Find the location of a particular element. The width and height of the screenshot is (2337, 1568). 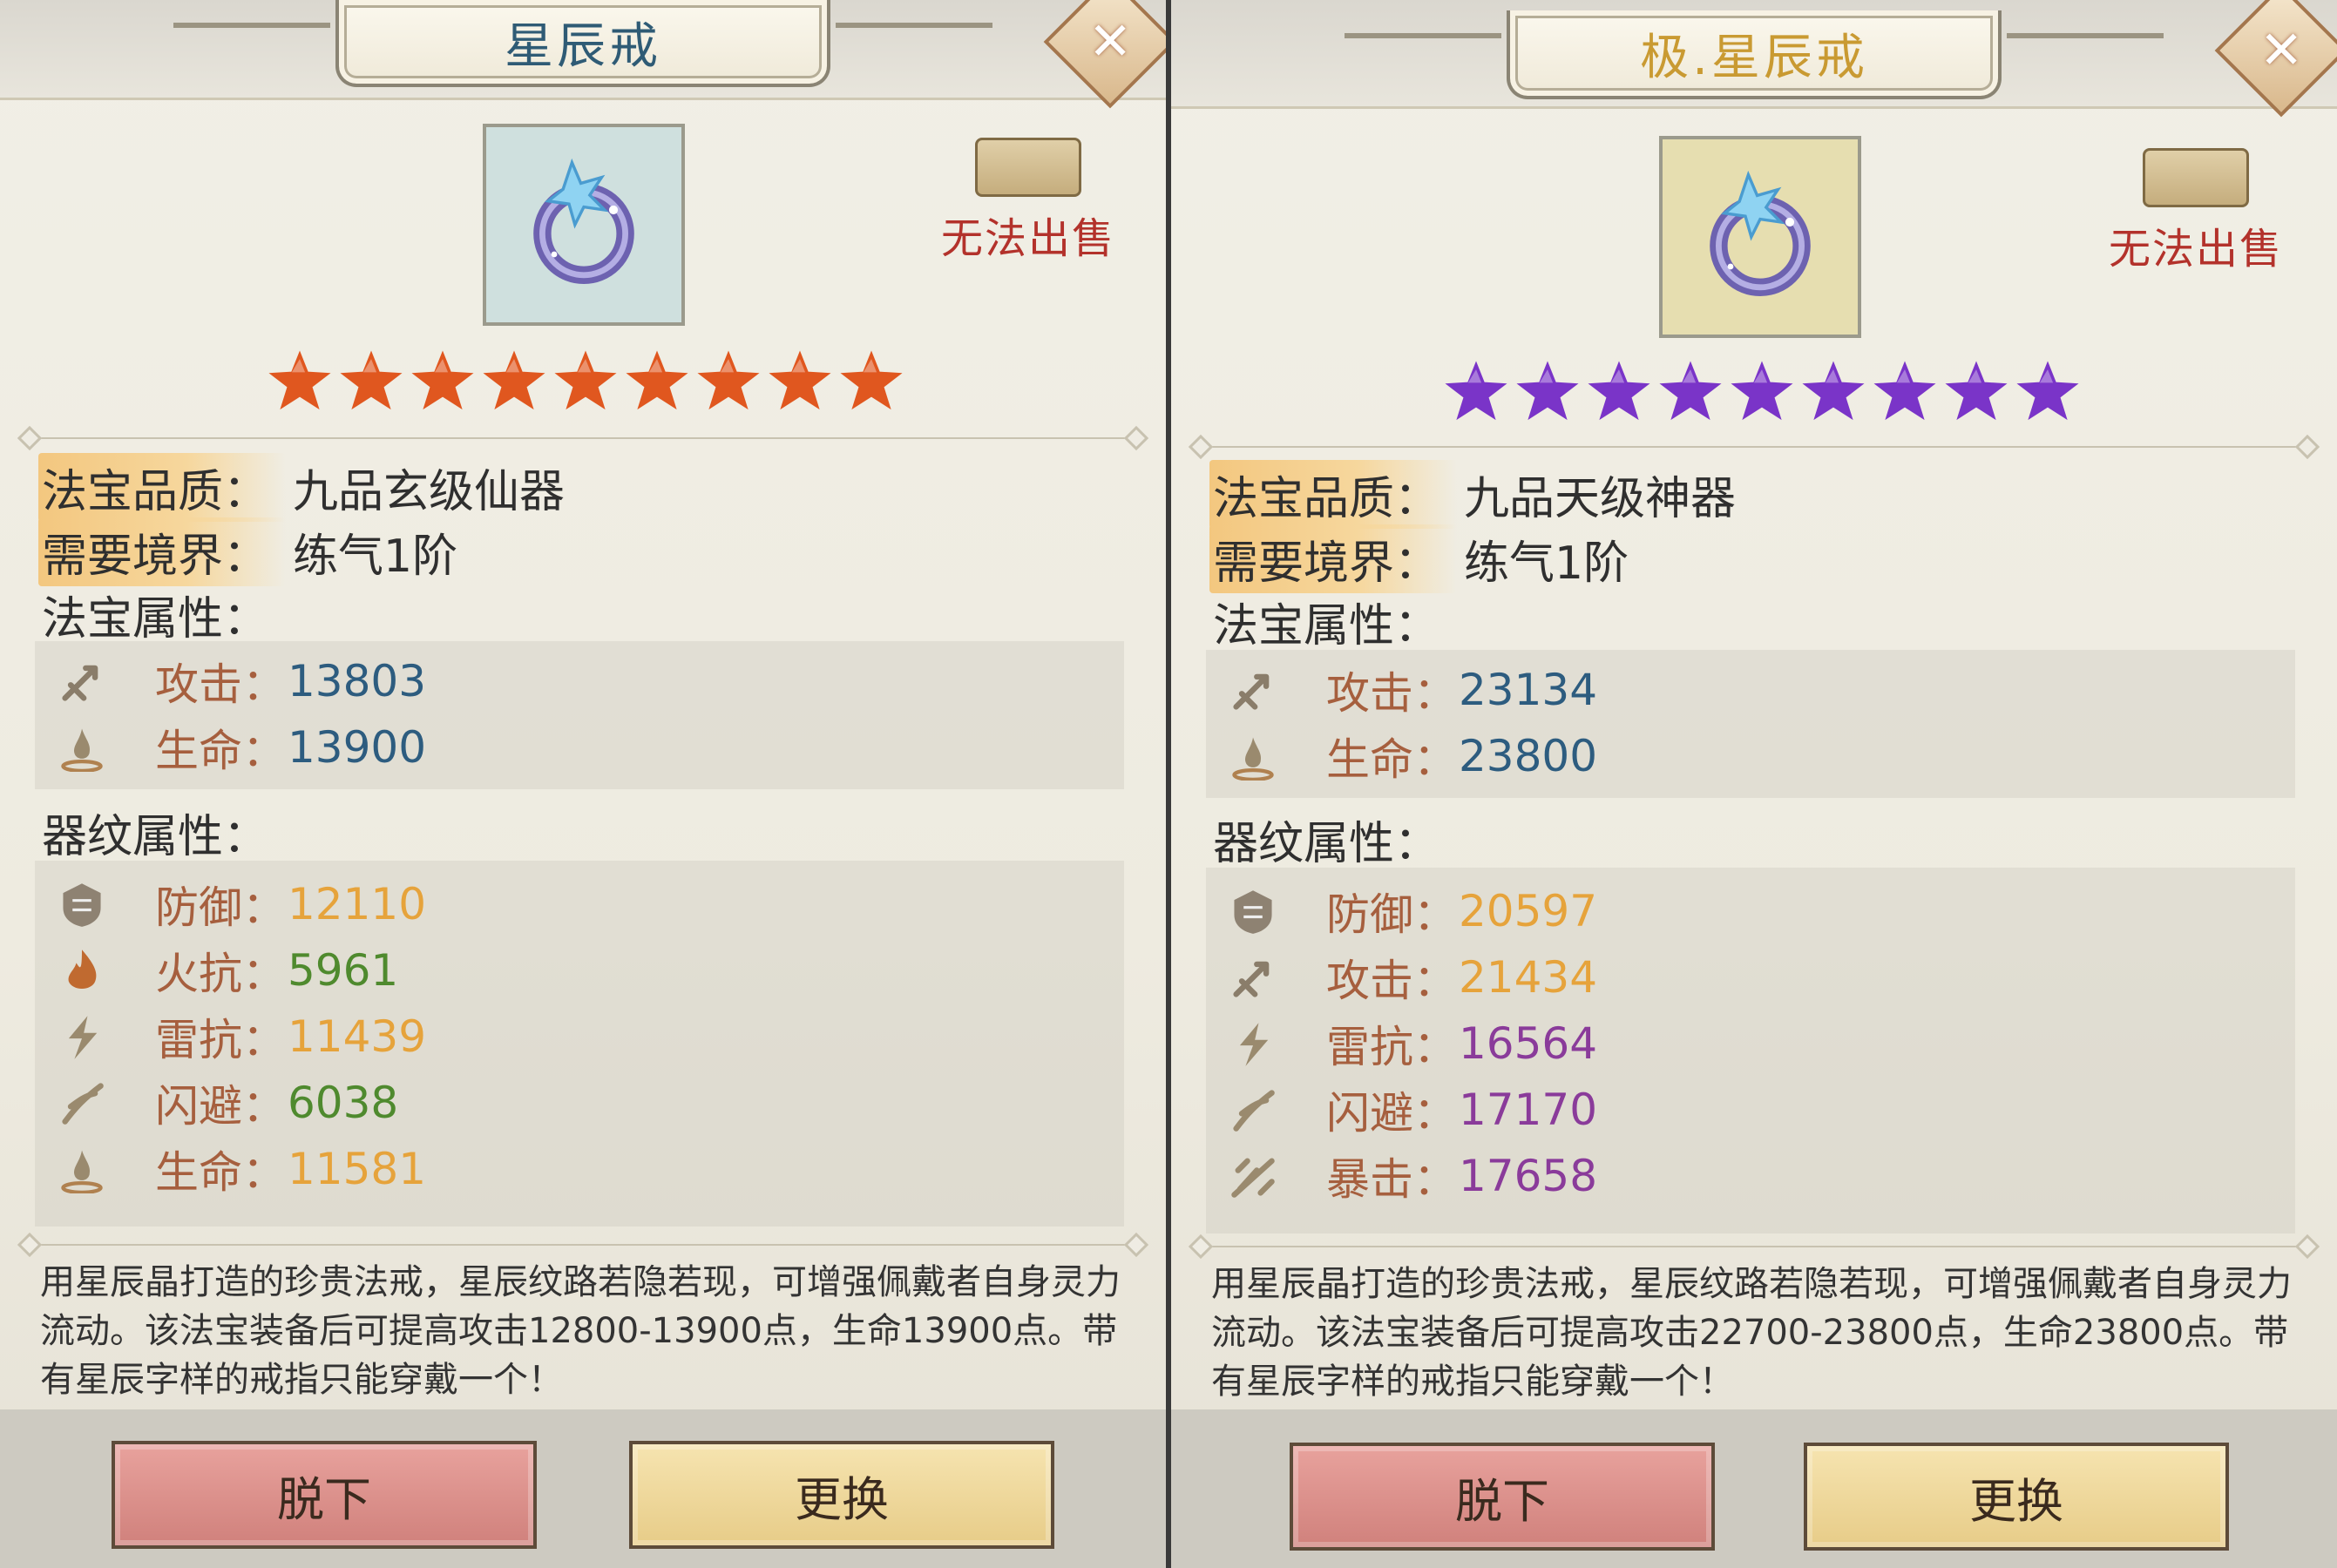

attr-row: 暴击： 17658 is located at coordinates (1413, 1176).